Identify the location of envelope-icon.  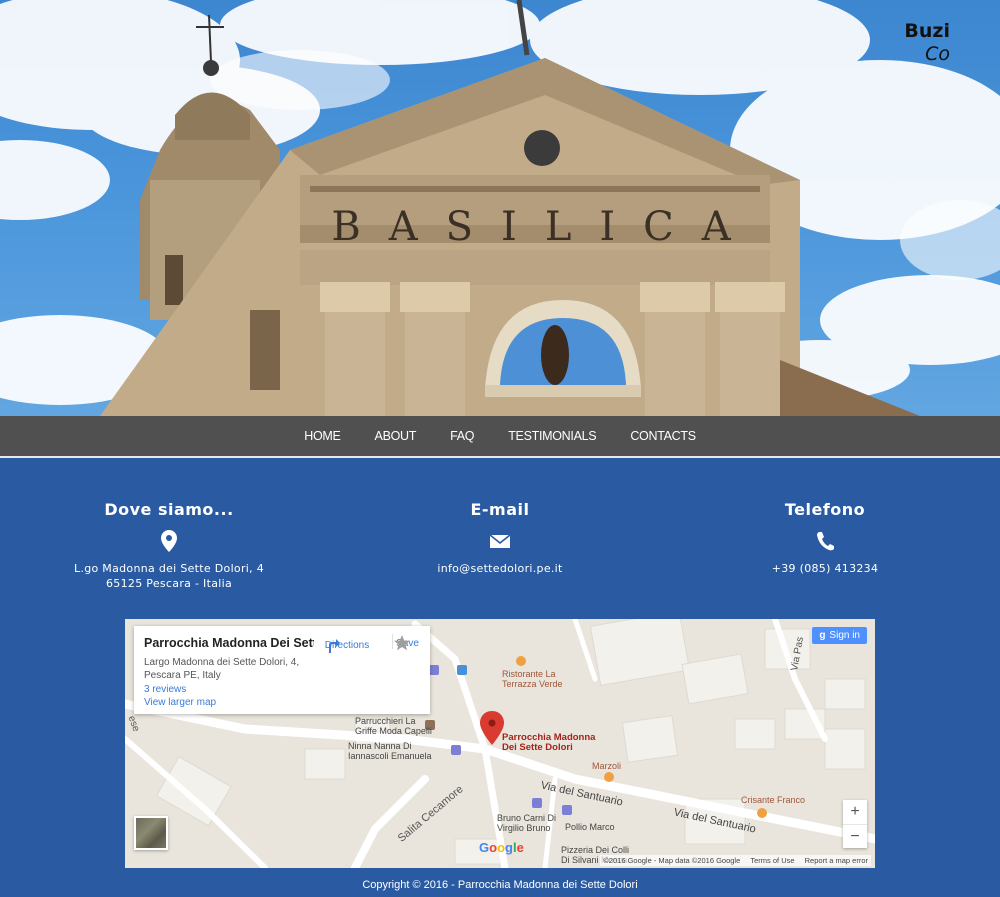
(500, 541).